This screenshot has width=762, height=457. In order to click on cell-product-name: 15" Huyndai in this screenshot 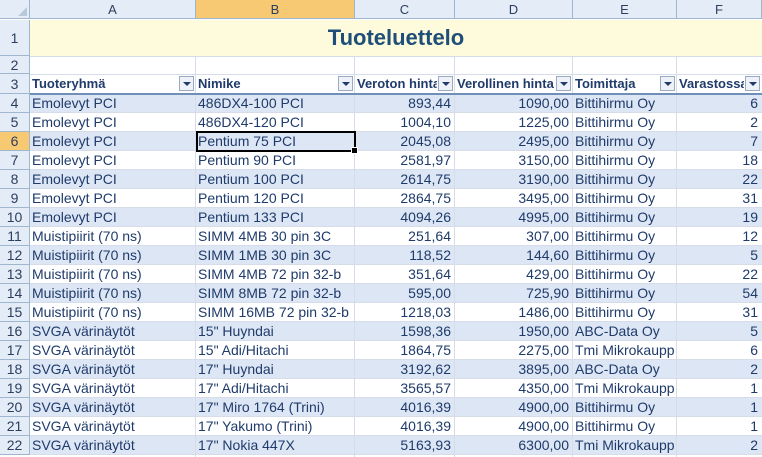, I will do `click(275, 331)`.